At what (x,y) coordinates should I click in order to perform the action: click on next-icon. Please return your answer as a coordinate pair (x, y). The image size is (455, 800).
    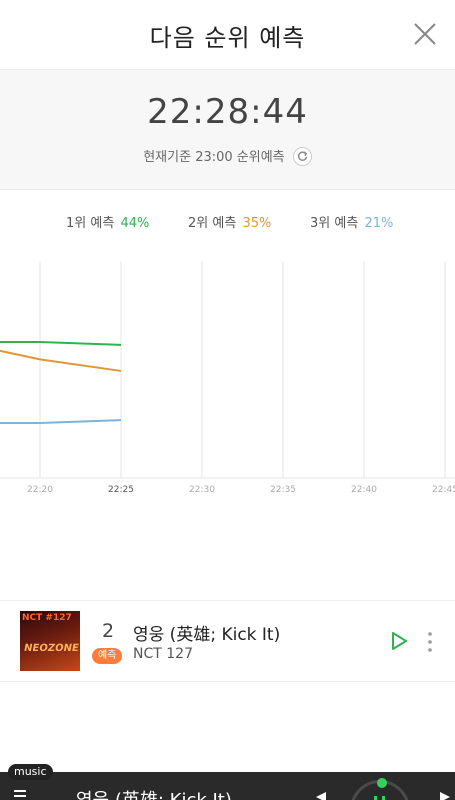
    Looking at the image, I should click on (447, 796).